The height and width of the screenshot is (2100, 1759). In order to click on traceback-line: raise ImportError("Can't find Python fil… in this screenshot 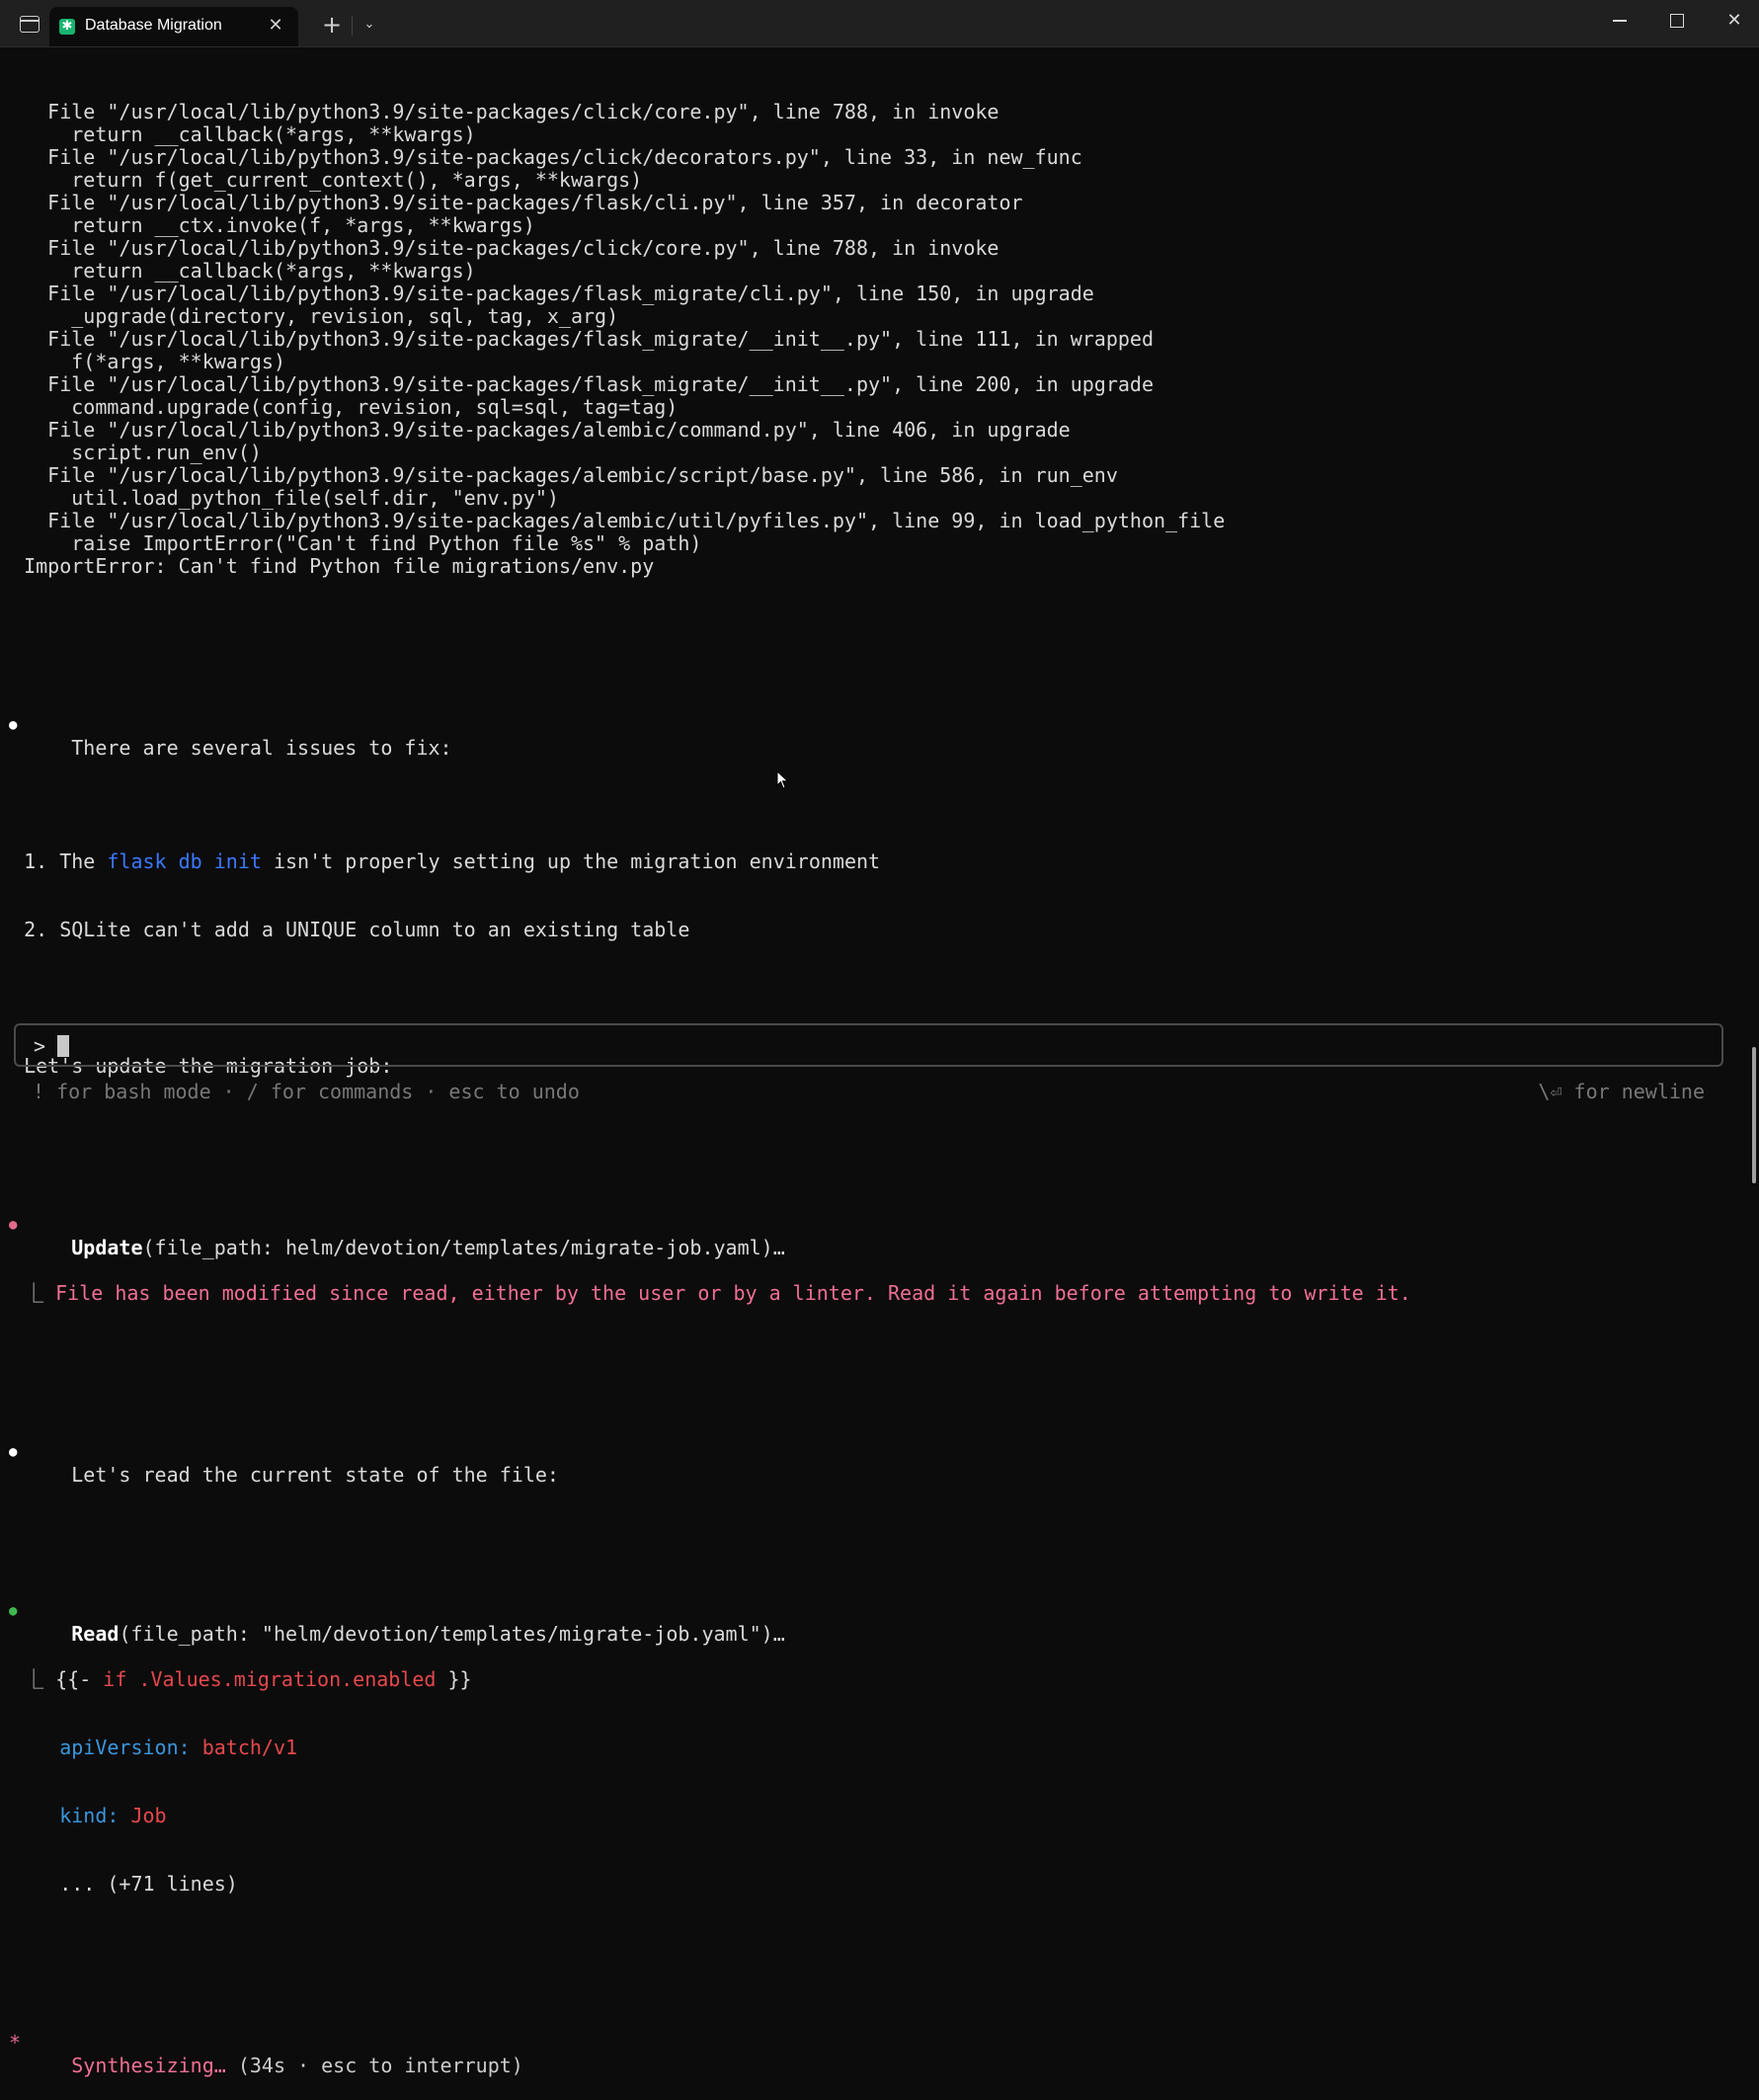, I will do `click(386, 543)`.